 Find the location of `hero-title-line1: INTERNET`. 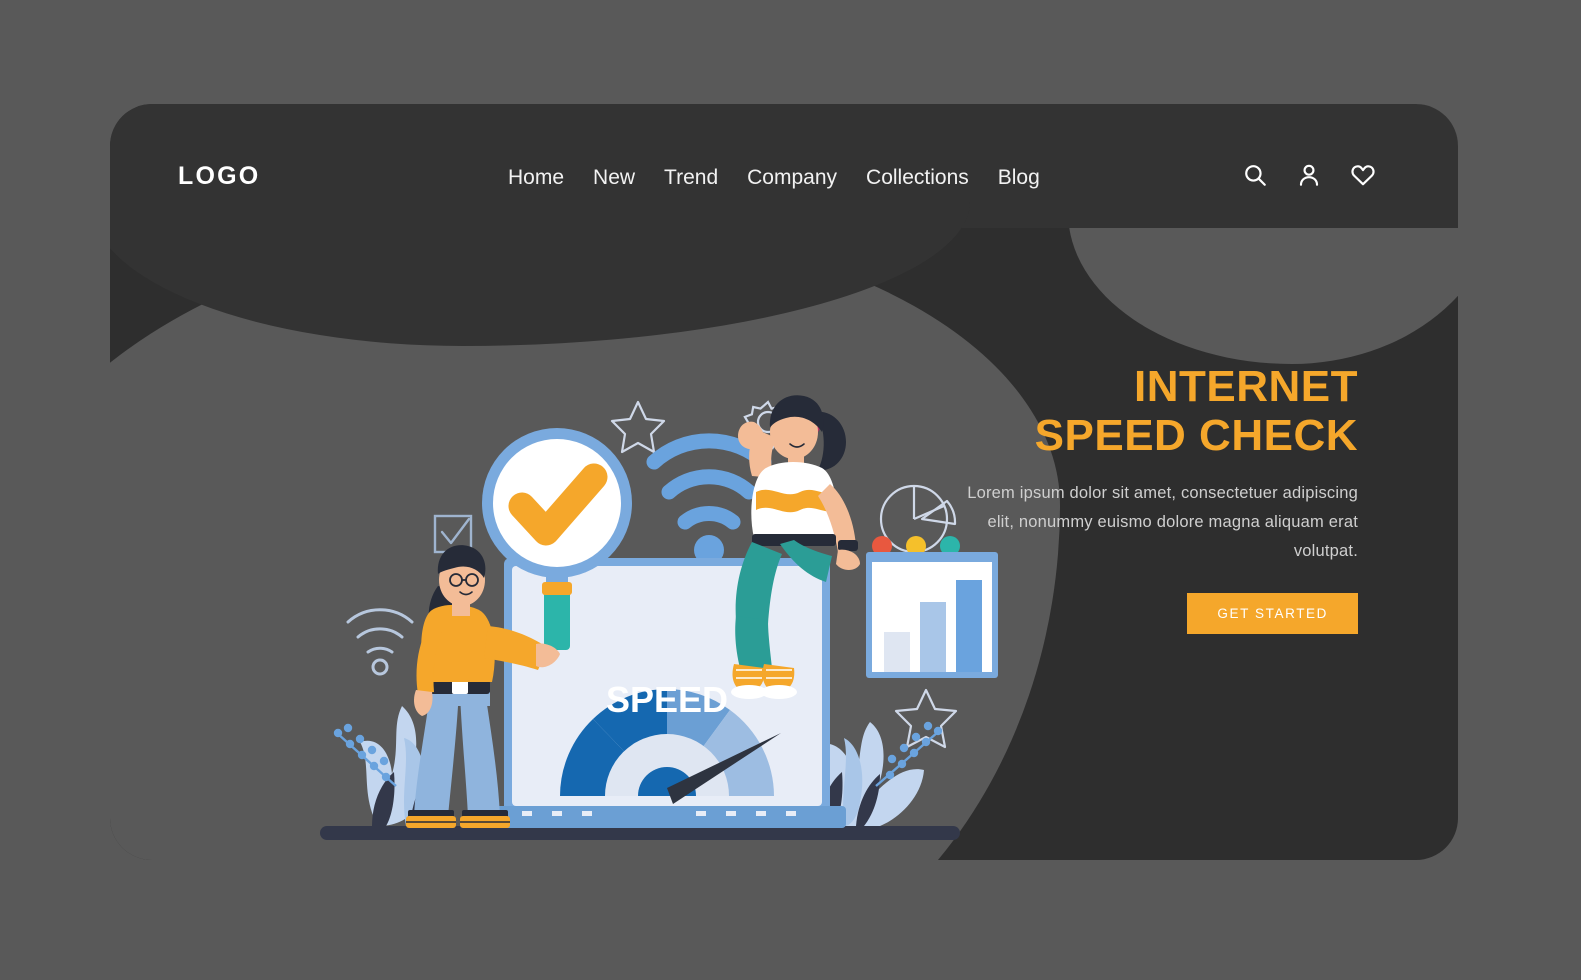

hero-title-line1: INTERNET is located at coordinates (1246, 386).